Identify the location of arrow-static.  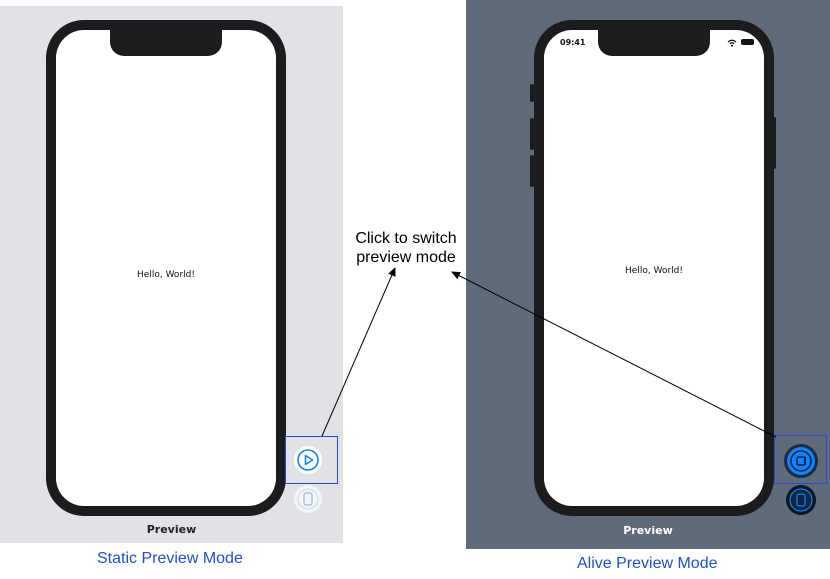
(358, 352).